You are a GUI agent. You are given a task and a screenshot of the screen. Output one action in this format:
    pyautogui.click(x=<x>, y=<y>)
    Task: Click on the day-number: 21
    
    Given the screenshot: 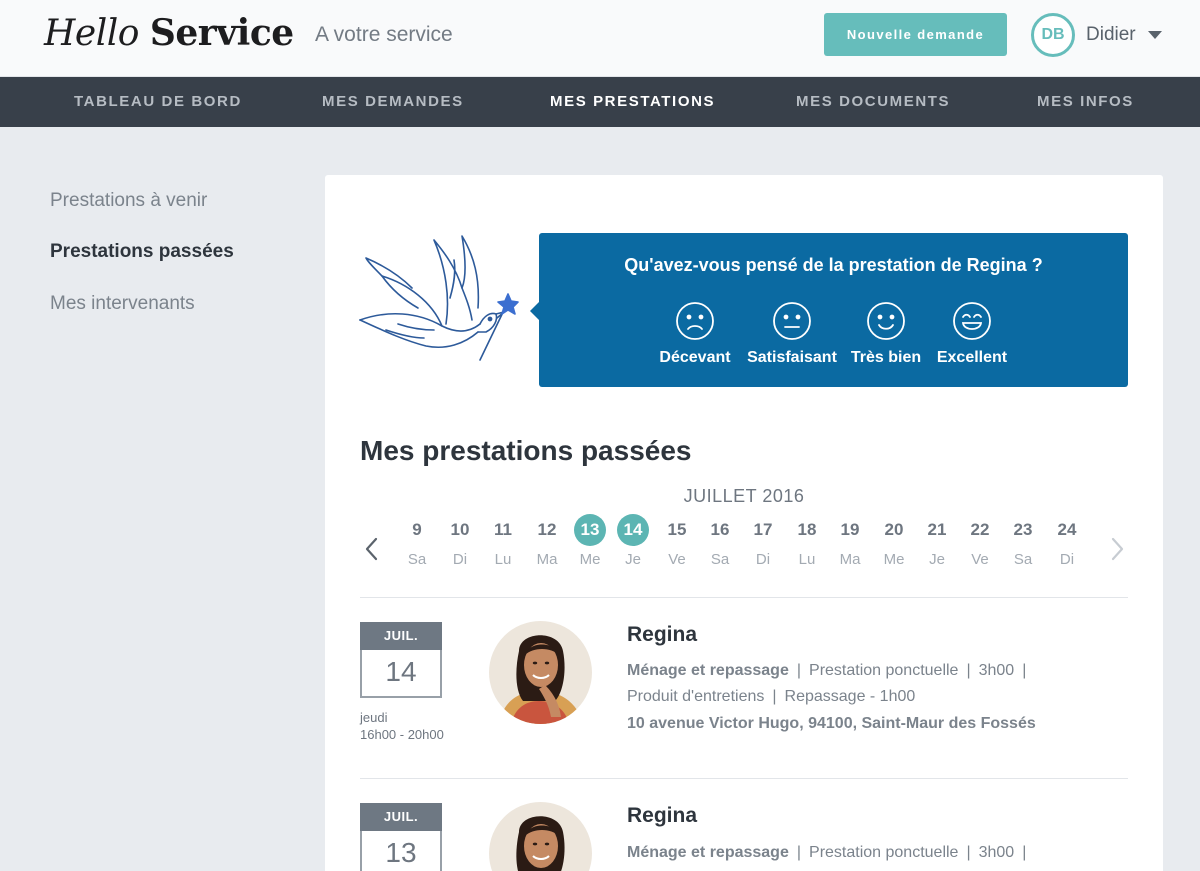 What is the action you would take?
    pyautogui.click(x=937, y=529)
    